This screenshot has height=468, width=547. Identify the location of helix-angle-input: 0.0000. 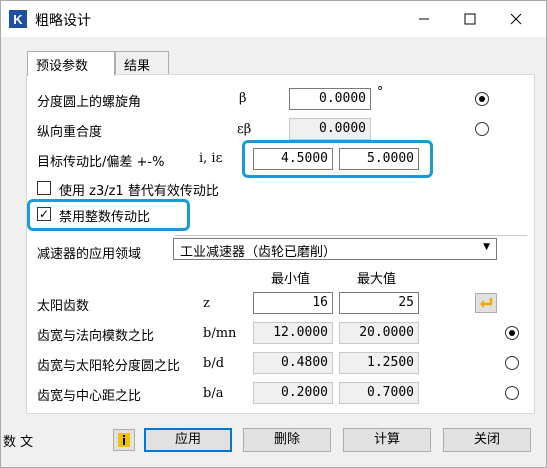
(330, 99).